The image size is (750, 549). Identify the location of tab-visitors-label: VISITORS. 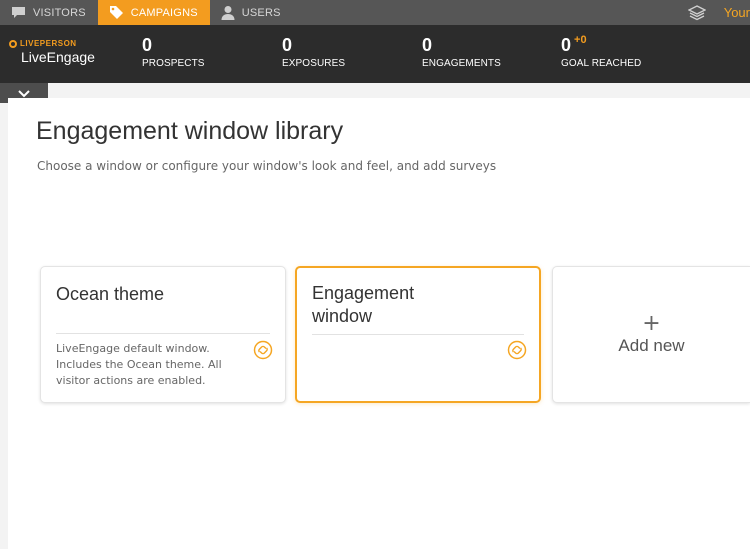
(59, 12).